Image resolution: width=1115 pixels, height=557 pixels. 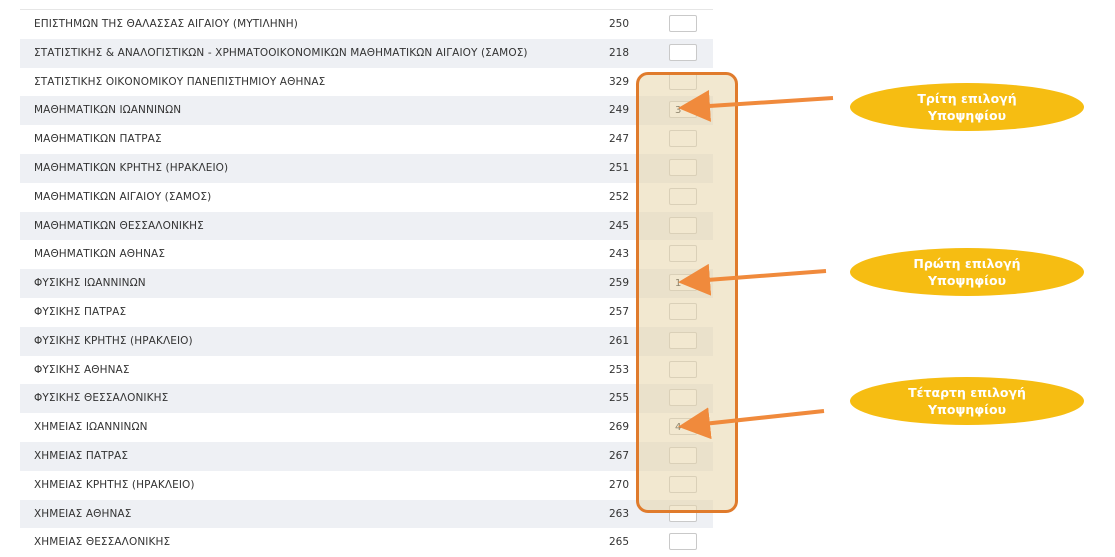 I want to click on callout-first-choice: Πρώτη επιλογή Υποψηφίου, so click(x=967, y=272).